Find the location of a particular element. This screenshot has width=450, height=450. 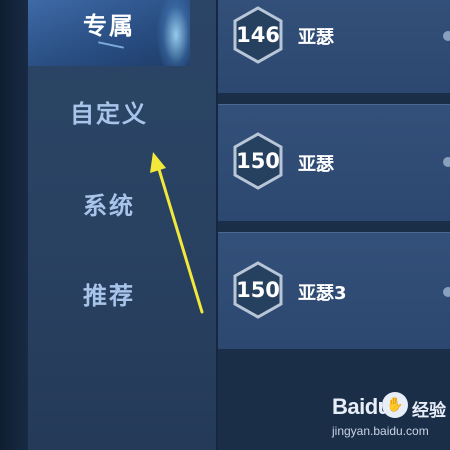

watermark-text: 经验 is located at coordinates (429, 411).